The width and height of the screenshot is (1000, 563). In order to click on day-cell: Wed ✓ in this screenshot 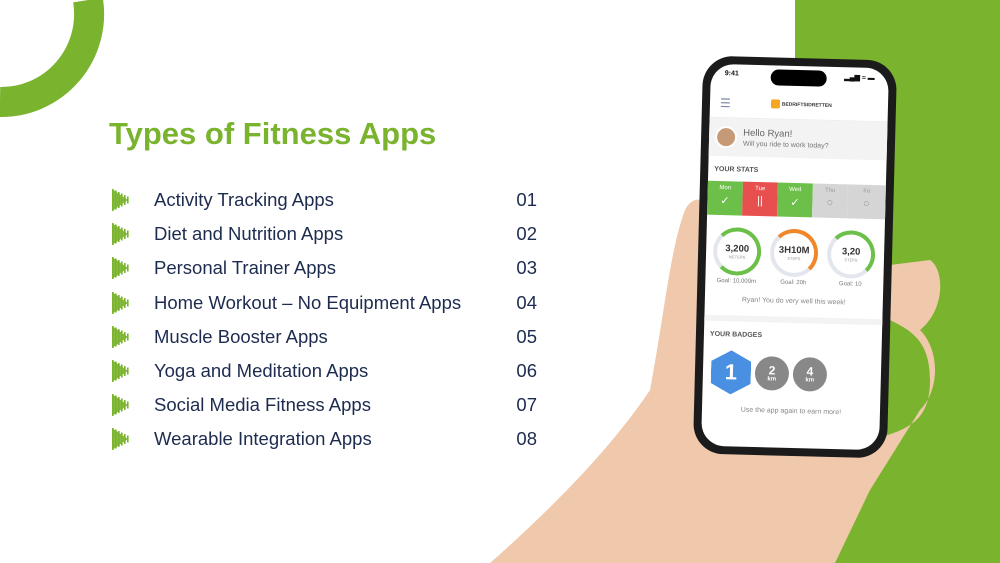, I will do `click(795, 200)`.